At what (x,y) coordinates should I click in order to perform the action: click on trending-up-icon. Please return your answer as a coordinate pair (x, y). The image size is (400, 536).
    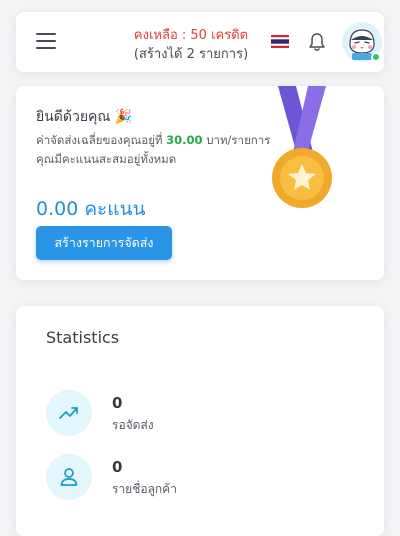
    Looking at the image, I should click on (68, 413).